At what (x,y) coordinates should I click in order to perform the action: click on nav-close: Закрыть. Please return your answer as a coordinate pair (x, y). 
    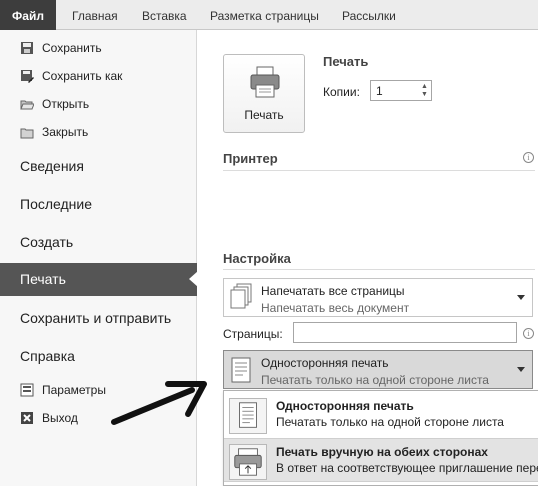
    Looking at the image, I should click on (54, 132).